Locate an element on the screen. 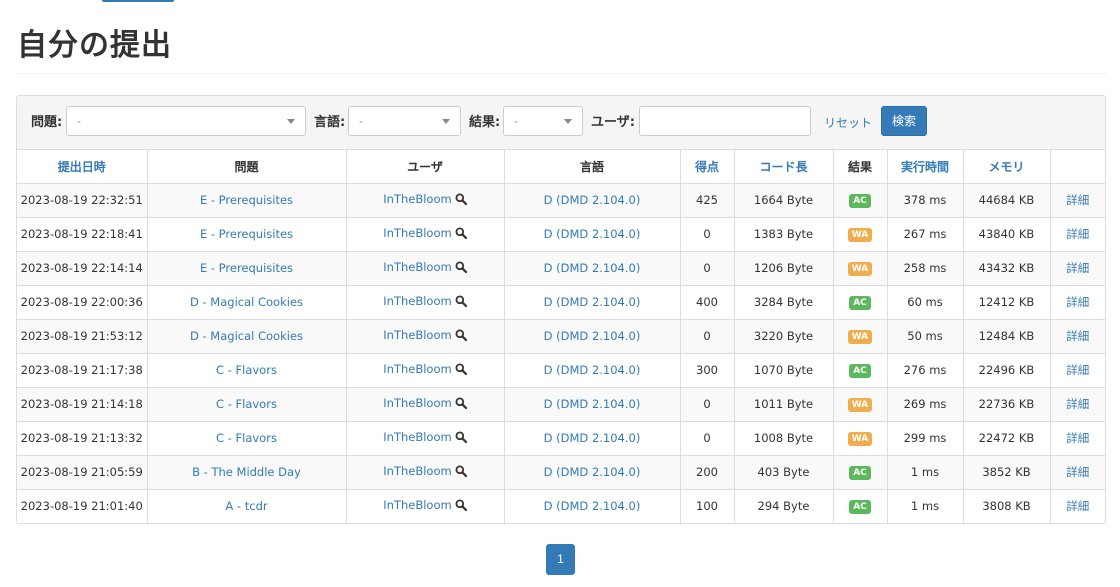 The height and width of the screenshot is (587, 1120). cell-task: E - Prerequisites is located at coordinates (247, 268).